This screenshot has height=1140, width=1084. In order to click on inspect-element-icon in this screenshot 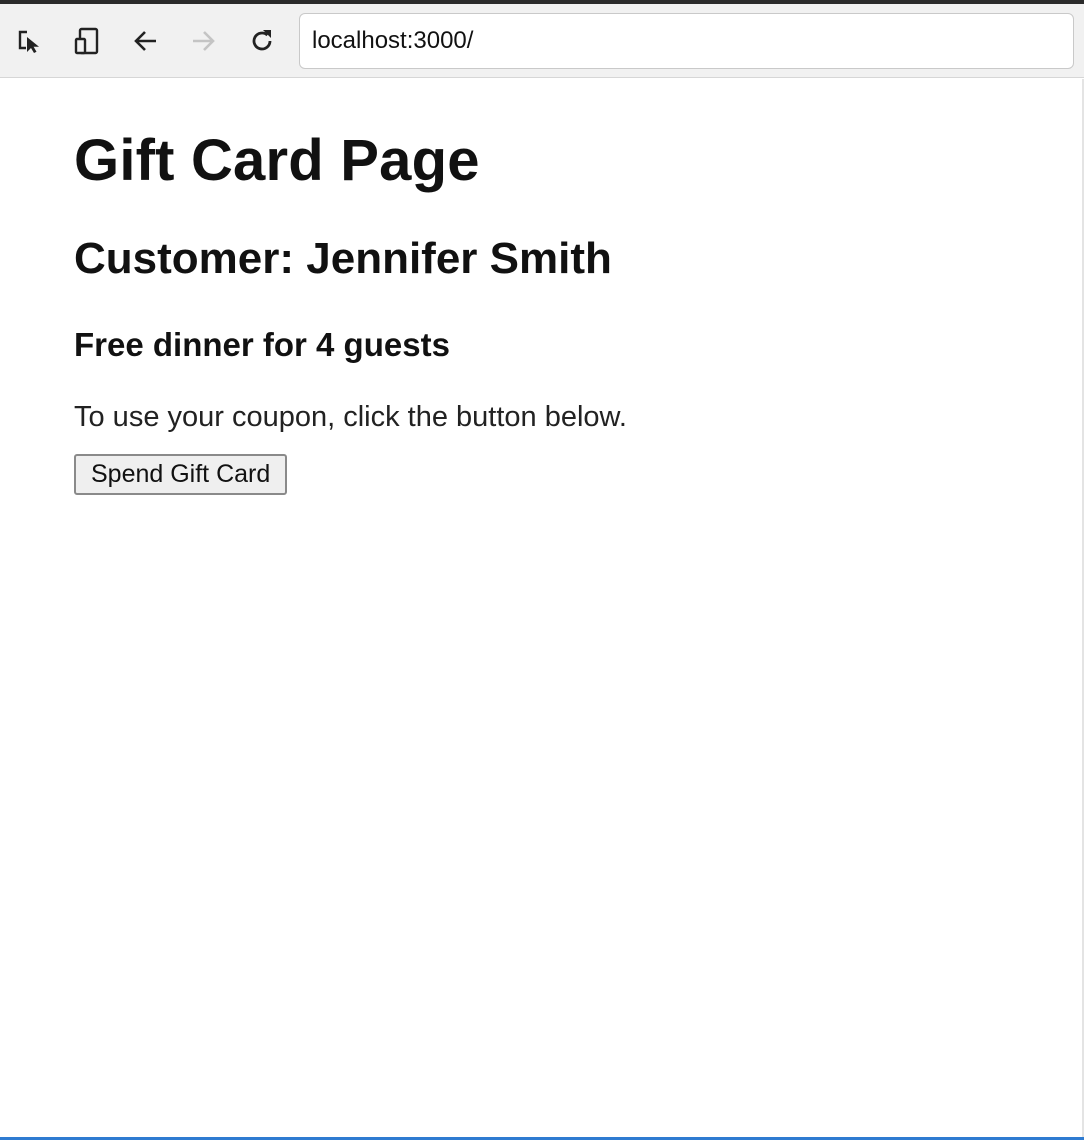, I will do `click(29, 41)`.